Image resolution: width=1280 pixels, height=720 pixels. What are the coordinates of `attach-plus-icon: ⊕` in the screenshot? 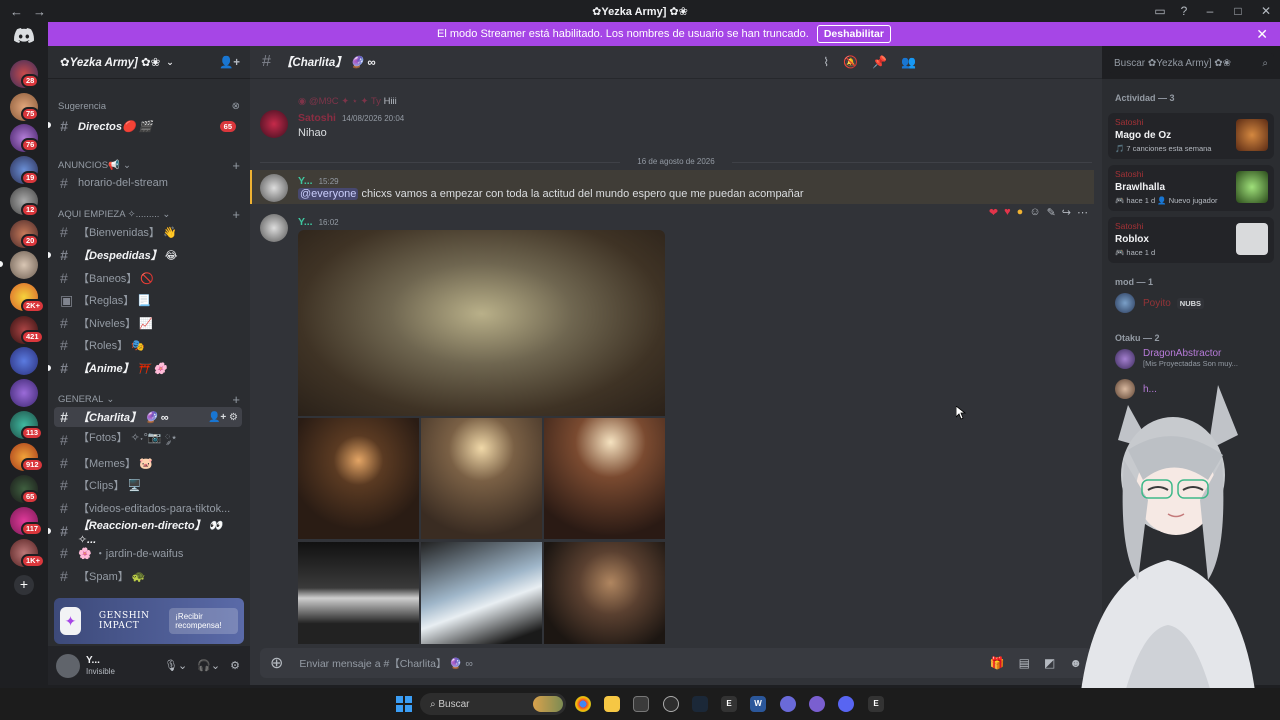 It's located at (276, 663).